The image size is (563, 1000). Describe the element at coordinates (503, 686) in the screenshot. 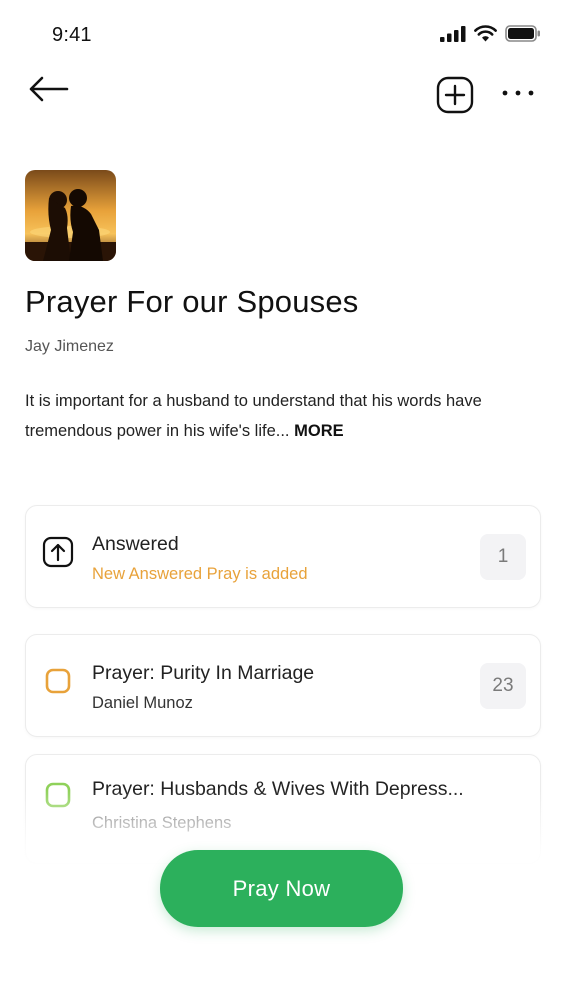

I see `count-badge: 23` at that location.